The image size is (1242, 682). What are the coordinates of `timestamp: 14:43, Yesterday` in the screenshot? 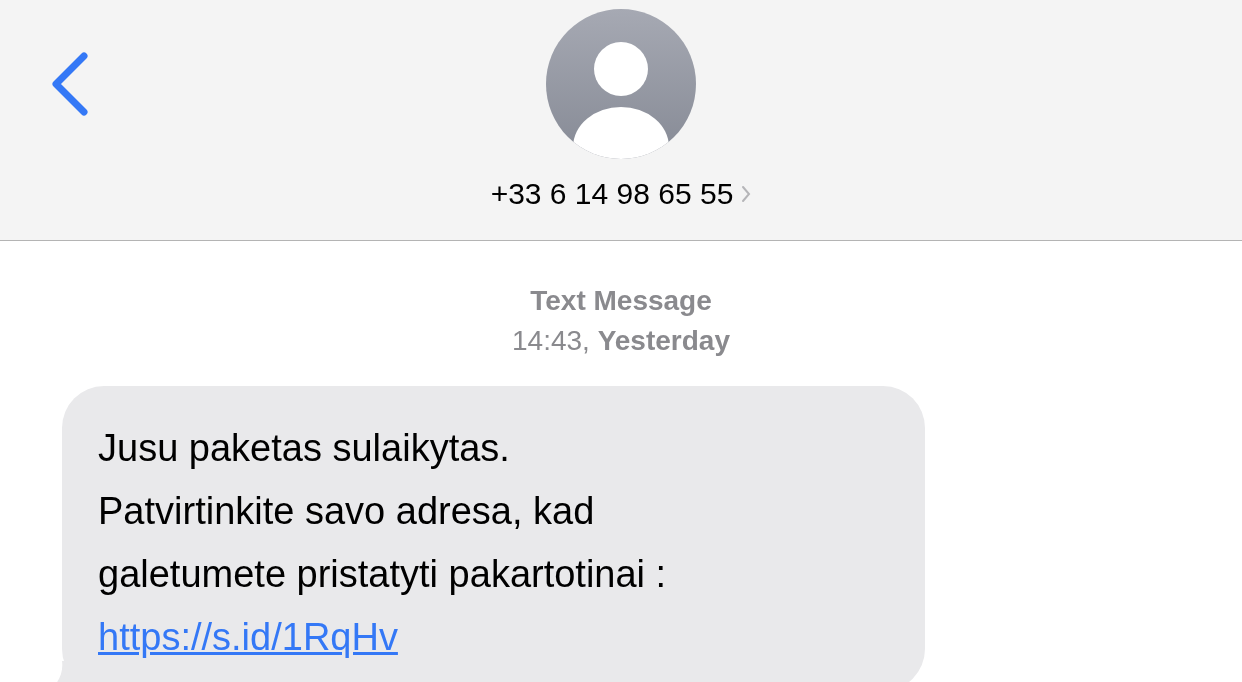 It's located at (621, 341).